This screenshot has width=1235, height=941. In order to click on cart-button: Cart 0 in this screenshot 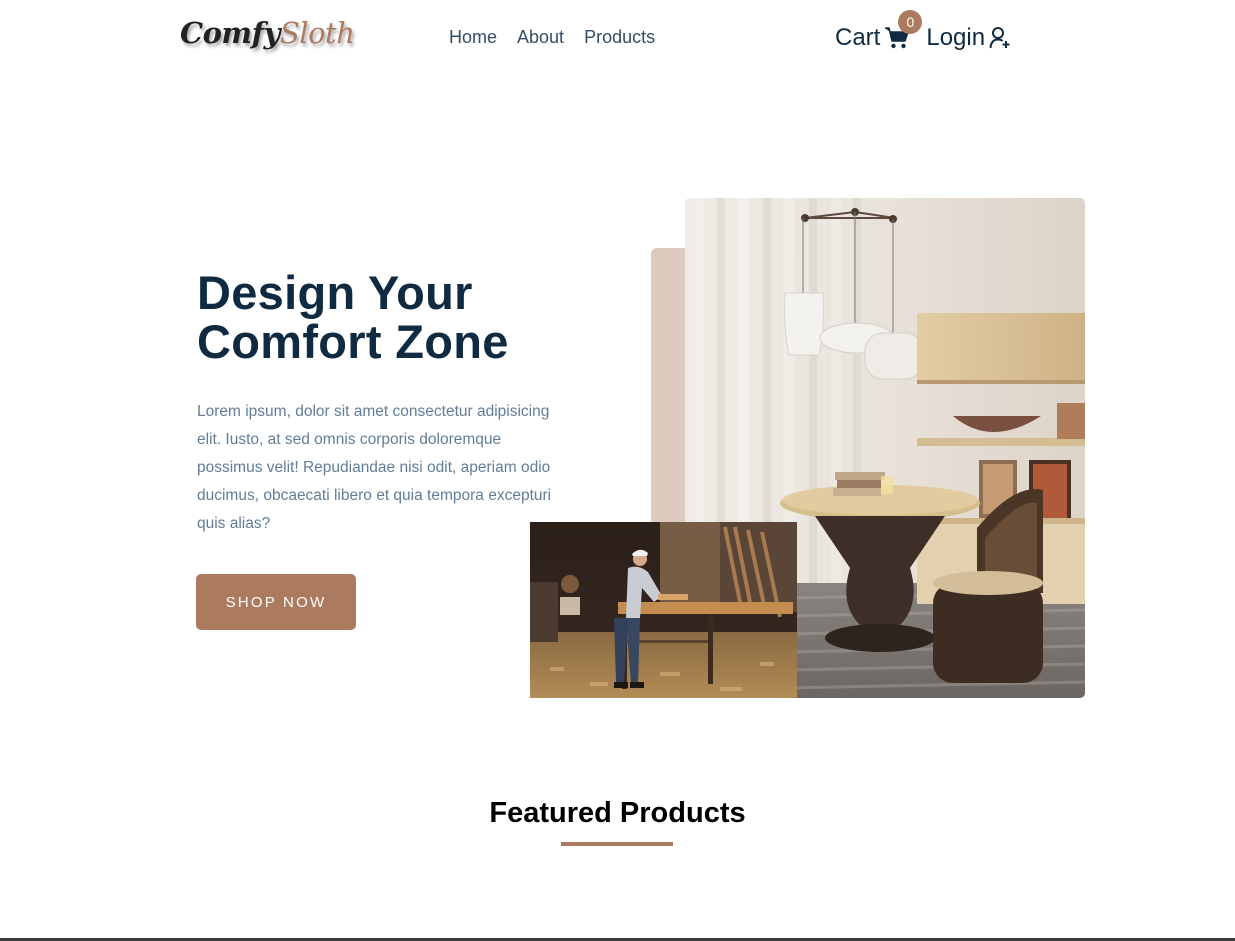, I will do `click(879, 31)`.